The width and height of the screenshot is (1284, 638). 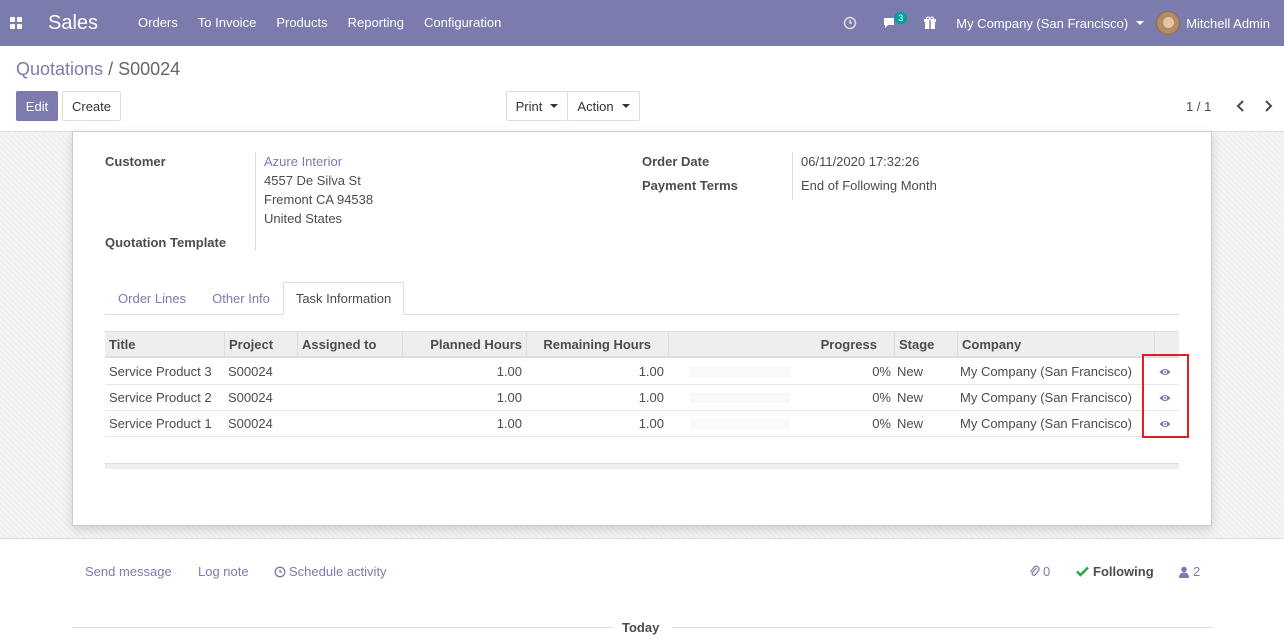 I want to click on check-icon, so click(x=1082, y=571).